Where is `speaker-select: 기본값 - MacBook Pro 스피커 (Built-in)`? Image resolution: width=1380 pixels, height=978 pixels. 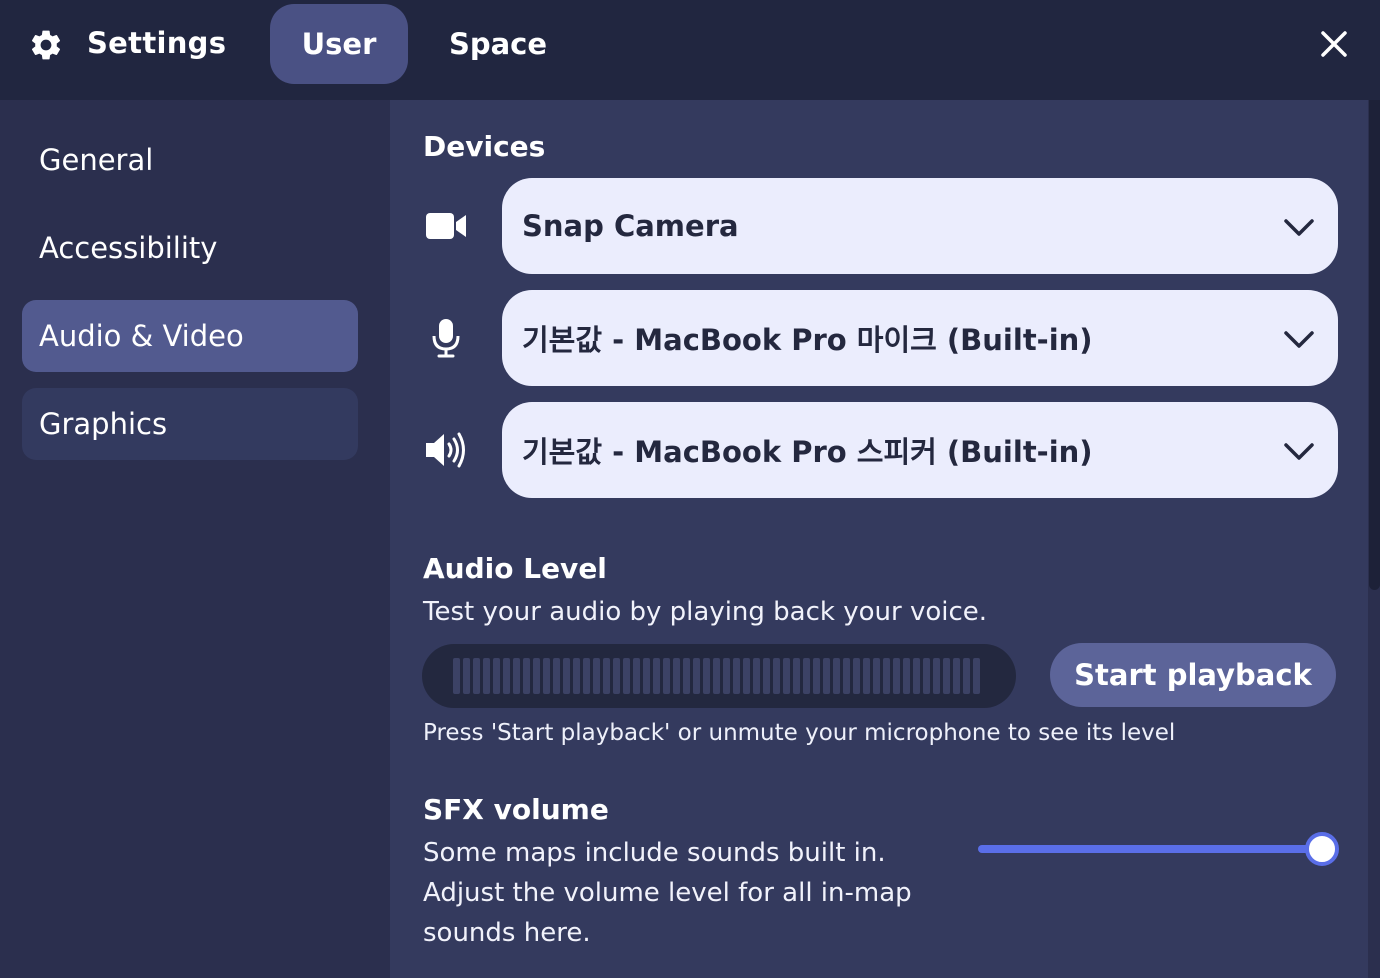 speaker-select: 기본값 - MacBook Pro 스피커 (Built-in) is located at coordinates (920, 450).